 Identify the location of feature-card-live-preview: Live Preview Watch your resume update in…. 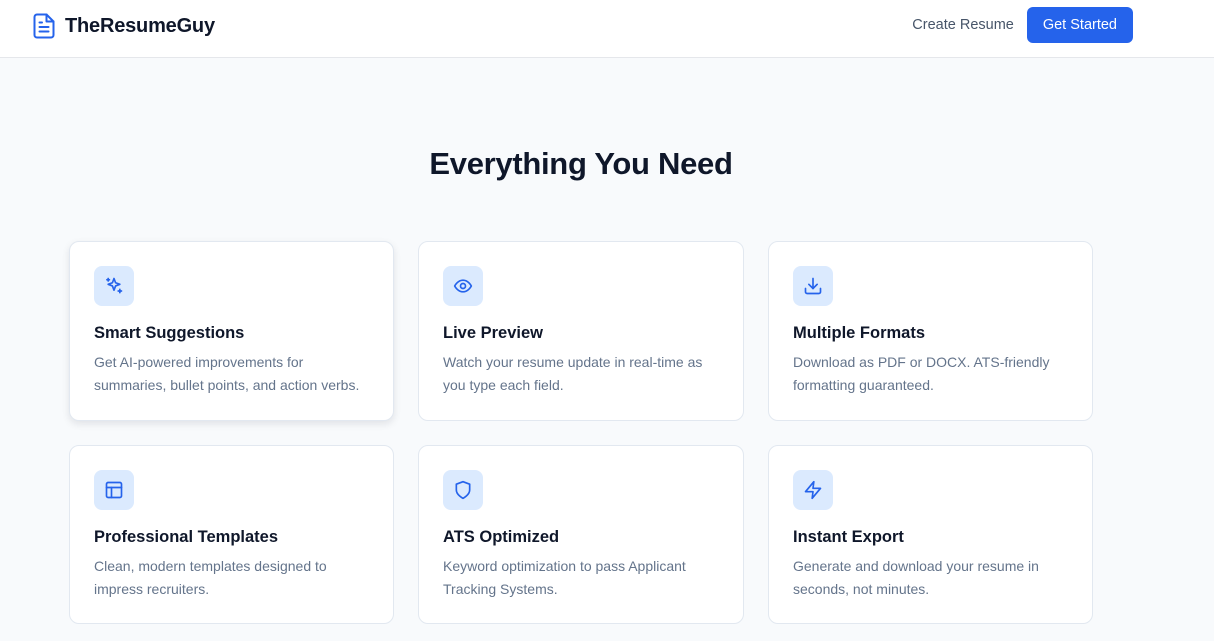
(581, 331).